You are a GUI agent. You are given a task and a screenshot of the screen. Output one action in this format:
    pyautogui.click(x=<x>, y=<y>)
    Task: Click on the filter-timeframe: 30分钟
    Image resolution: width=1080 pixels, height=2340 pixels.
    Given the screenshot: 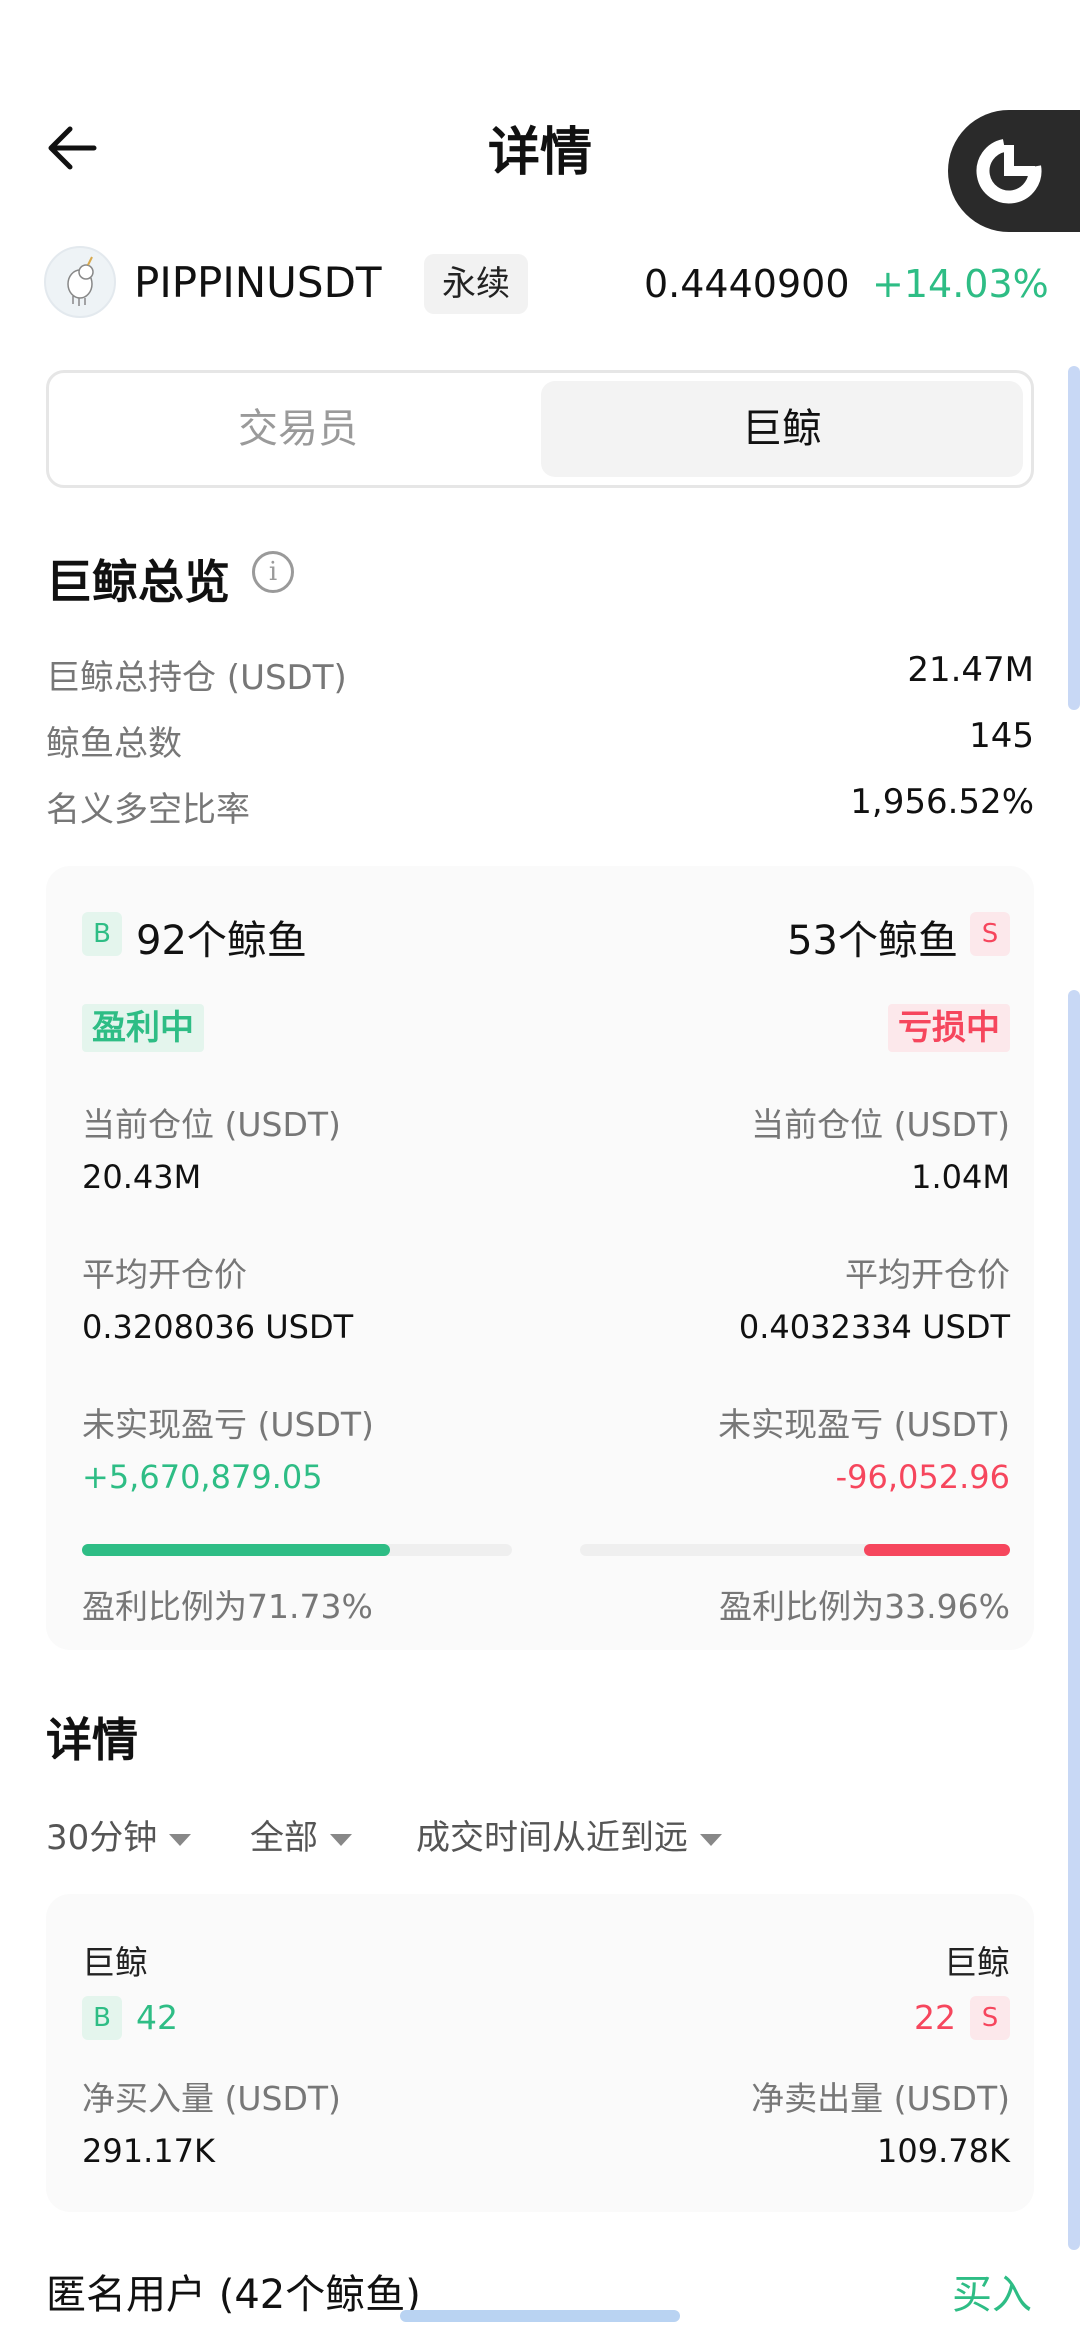 What is the action you would take?
    pyautogui.click(x=119, y=1834)
    